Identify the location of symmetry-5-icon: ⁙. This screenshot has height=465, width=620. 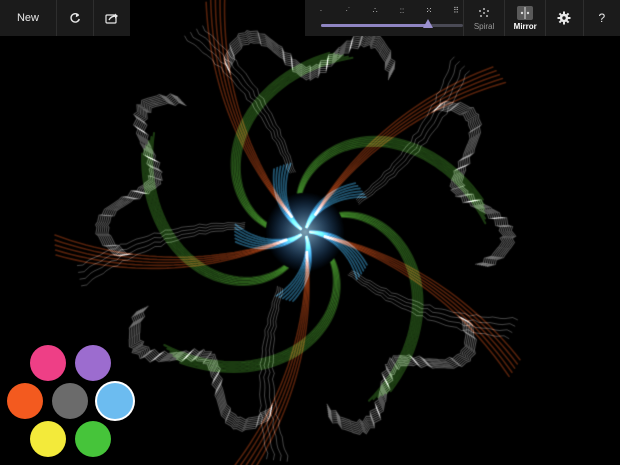
(429, 11).